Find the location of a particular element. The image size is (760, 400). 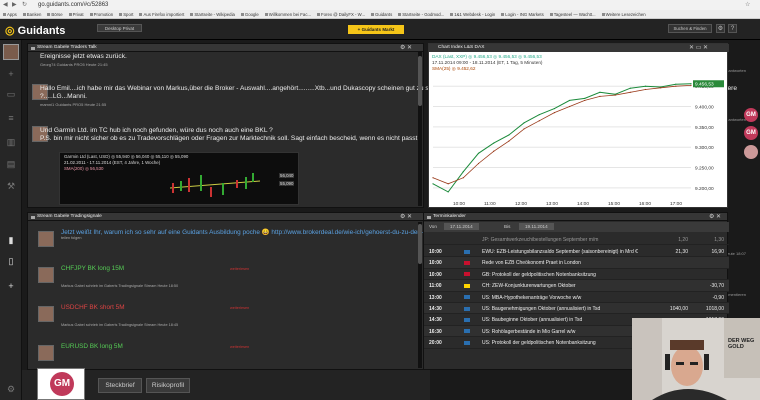

bookmark-item: Promotion is located at coordinates (102, 14).